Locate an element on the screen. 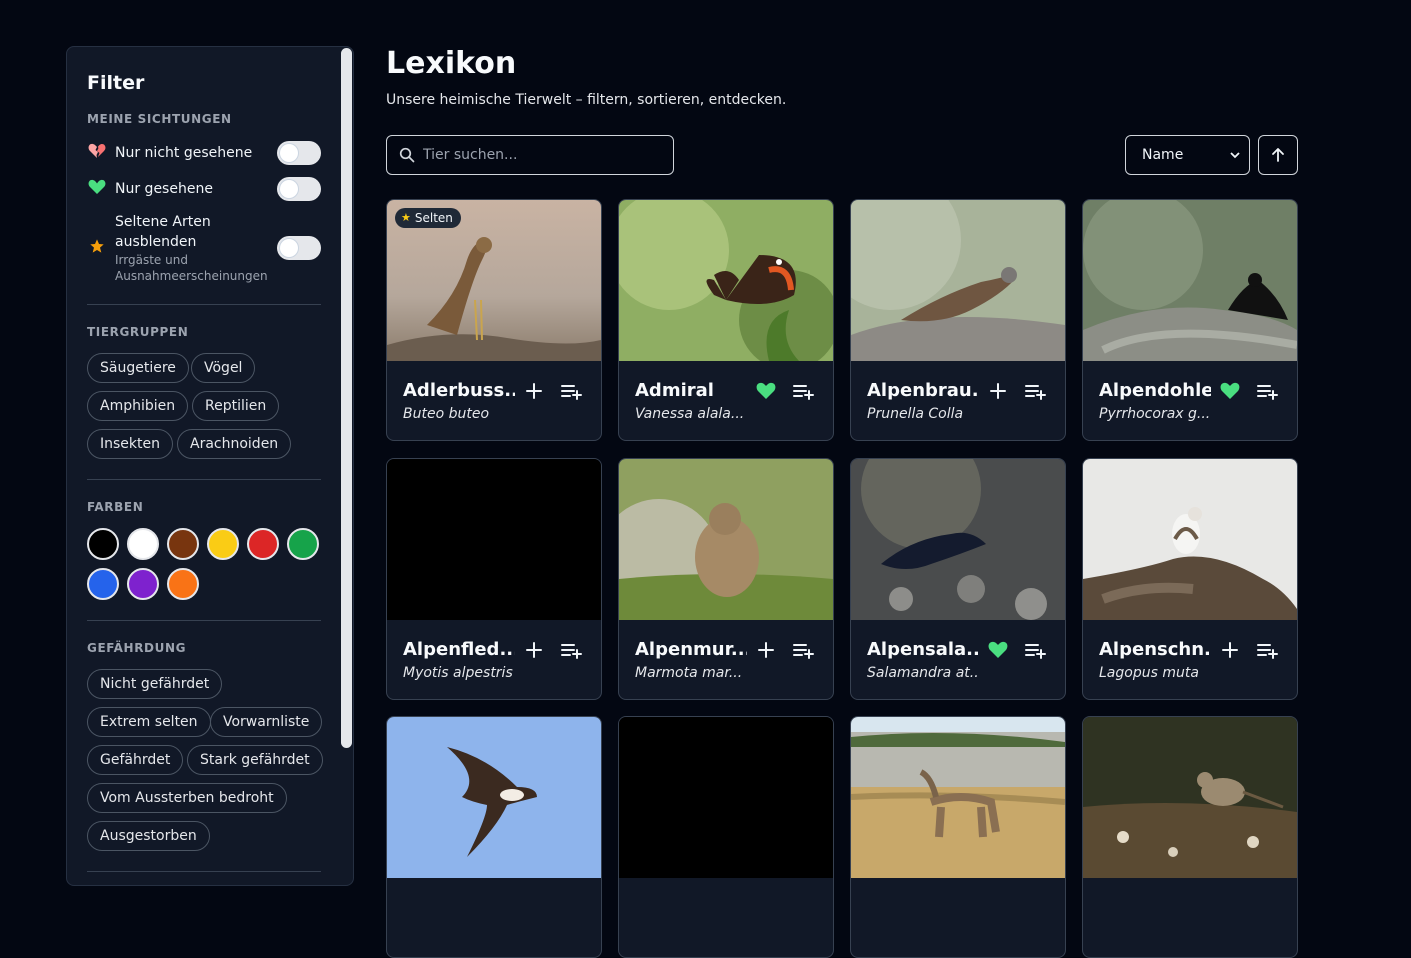 The height and width of the screenshot is (958, 1411). color-swatch-green is located at coordinates (303, 544).